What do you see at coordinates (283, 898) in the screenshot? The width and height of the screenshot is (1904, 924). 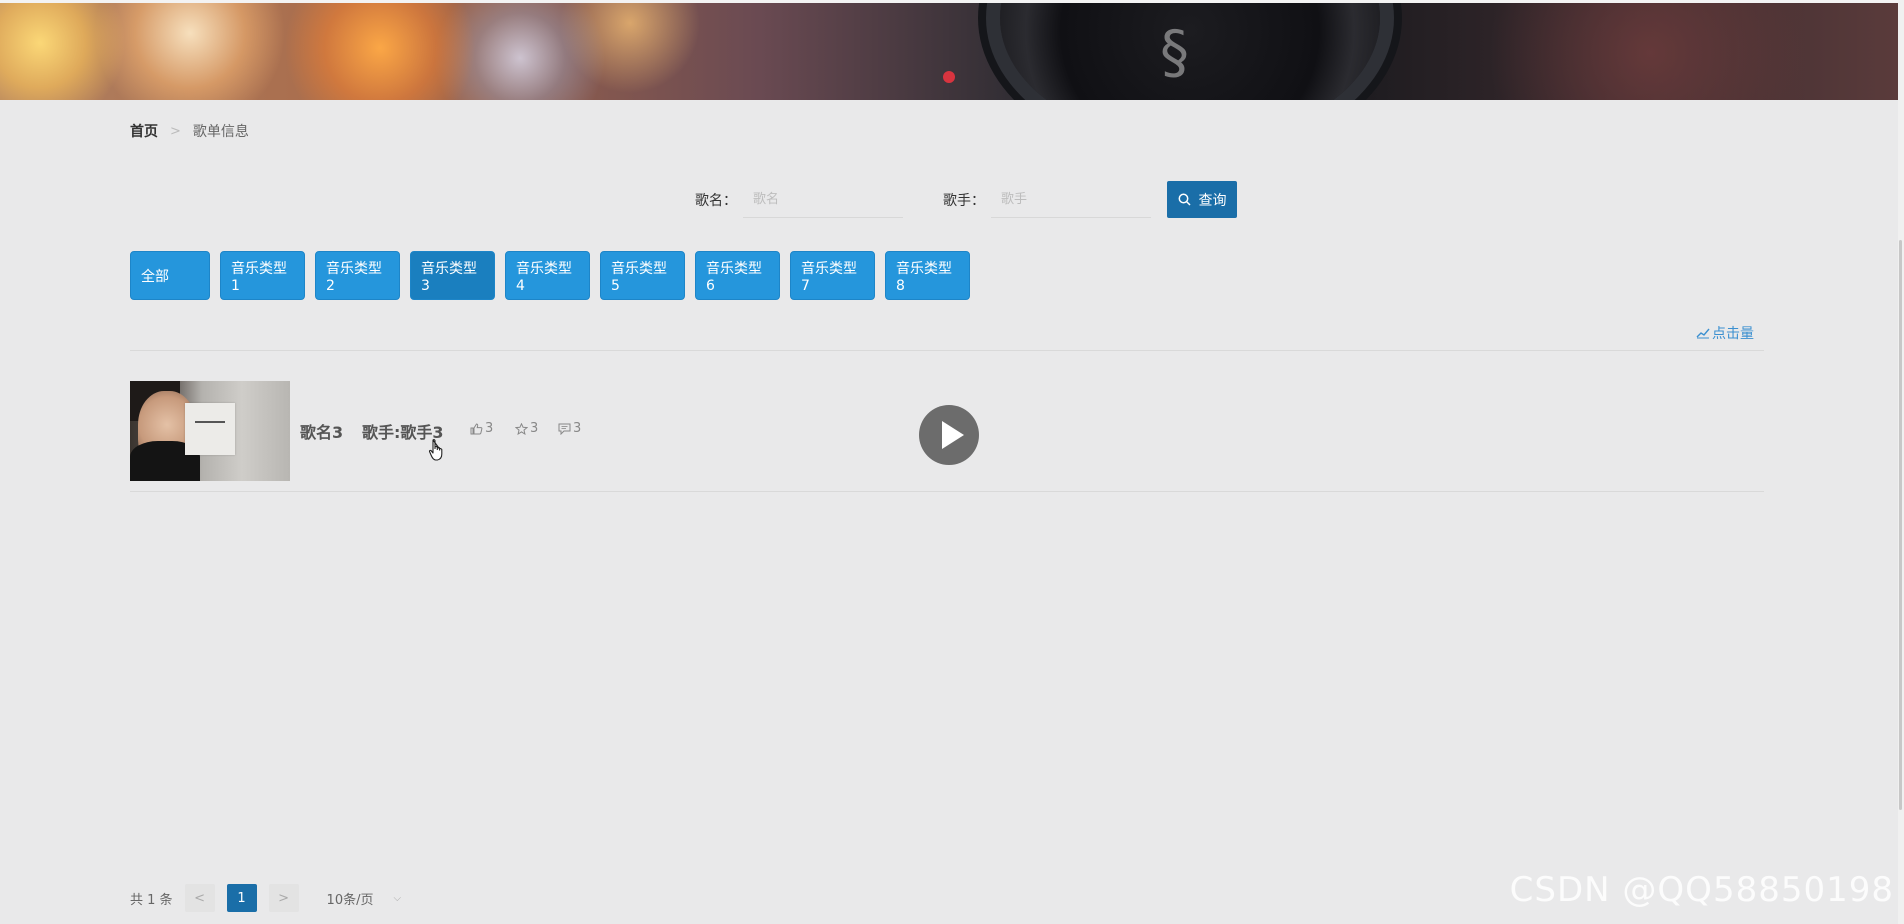 I see `next-page-button: >` at bounding box center [283, 898].